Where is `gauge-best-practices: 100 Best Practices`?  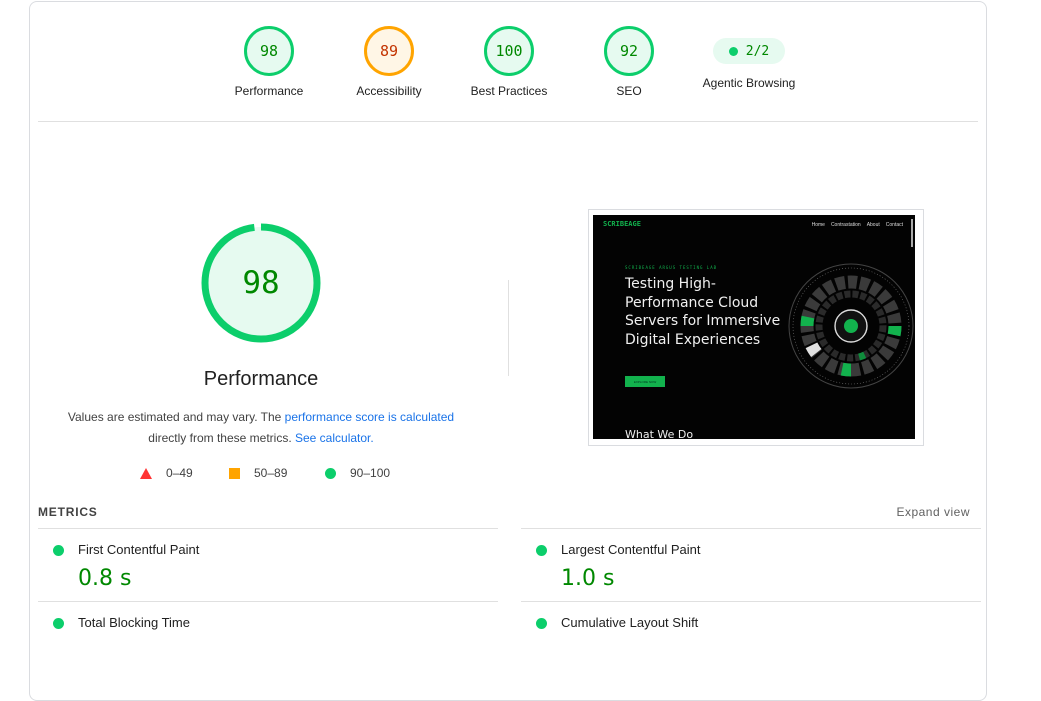 gauge-best-practices: 100 Best Practices is located at coordinates (509, 62).